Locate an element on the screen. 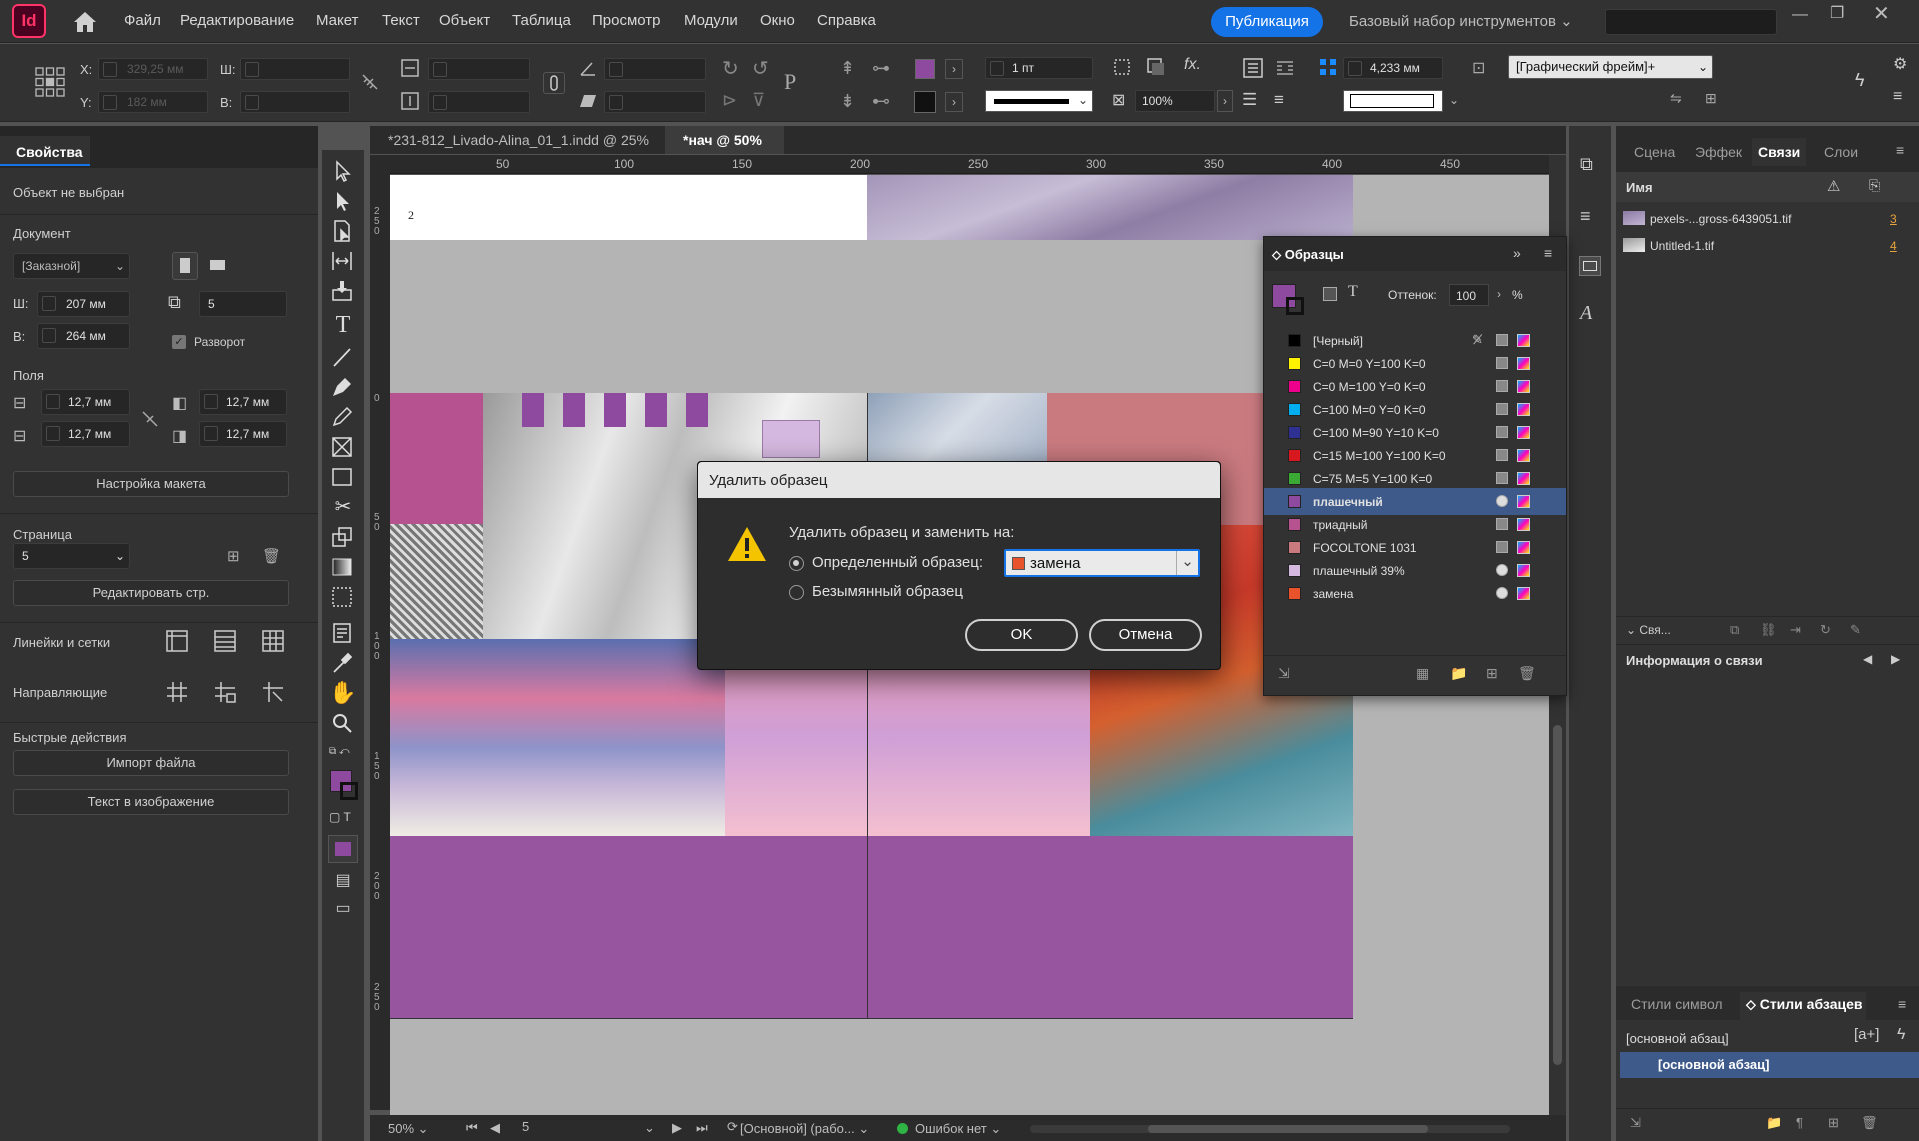 Image resolution: width=1919 pixels, height=1141 pixels. hand-tool-icon: ✋ is located at coordinates (343, 693).